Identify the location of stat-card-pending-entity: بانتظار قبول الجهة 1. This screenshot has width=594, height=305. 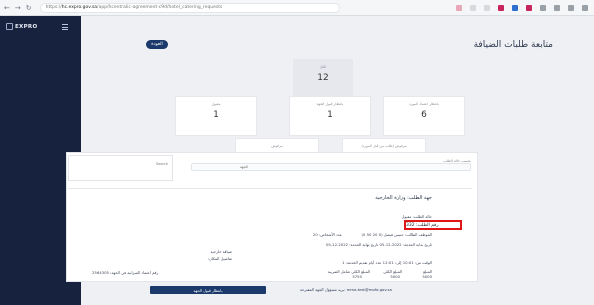
(330, 116).